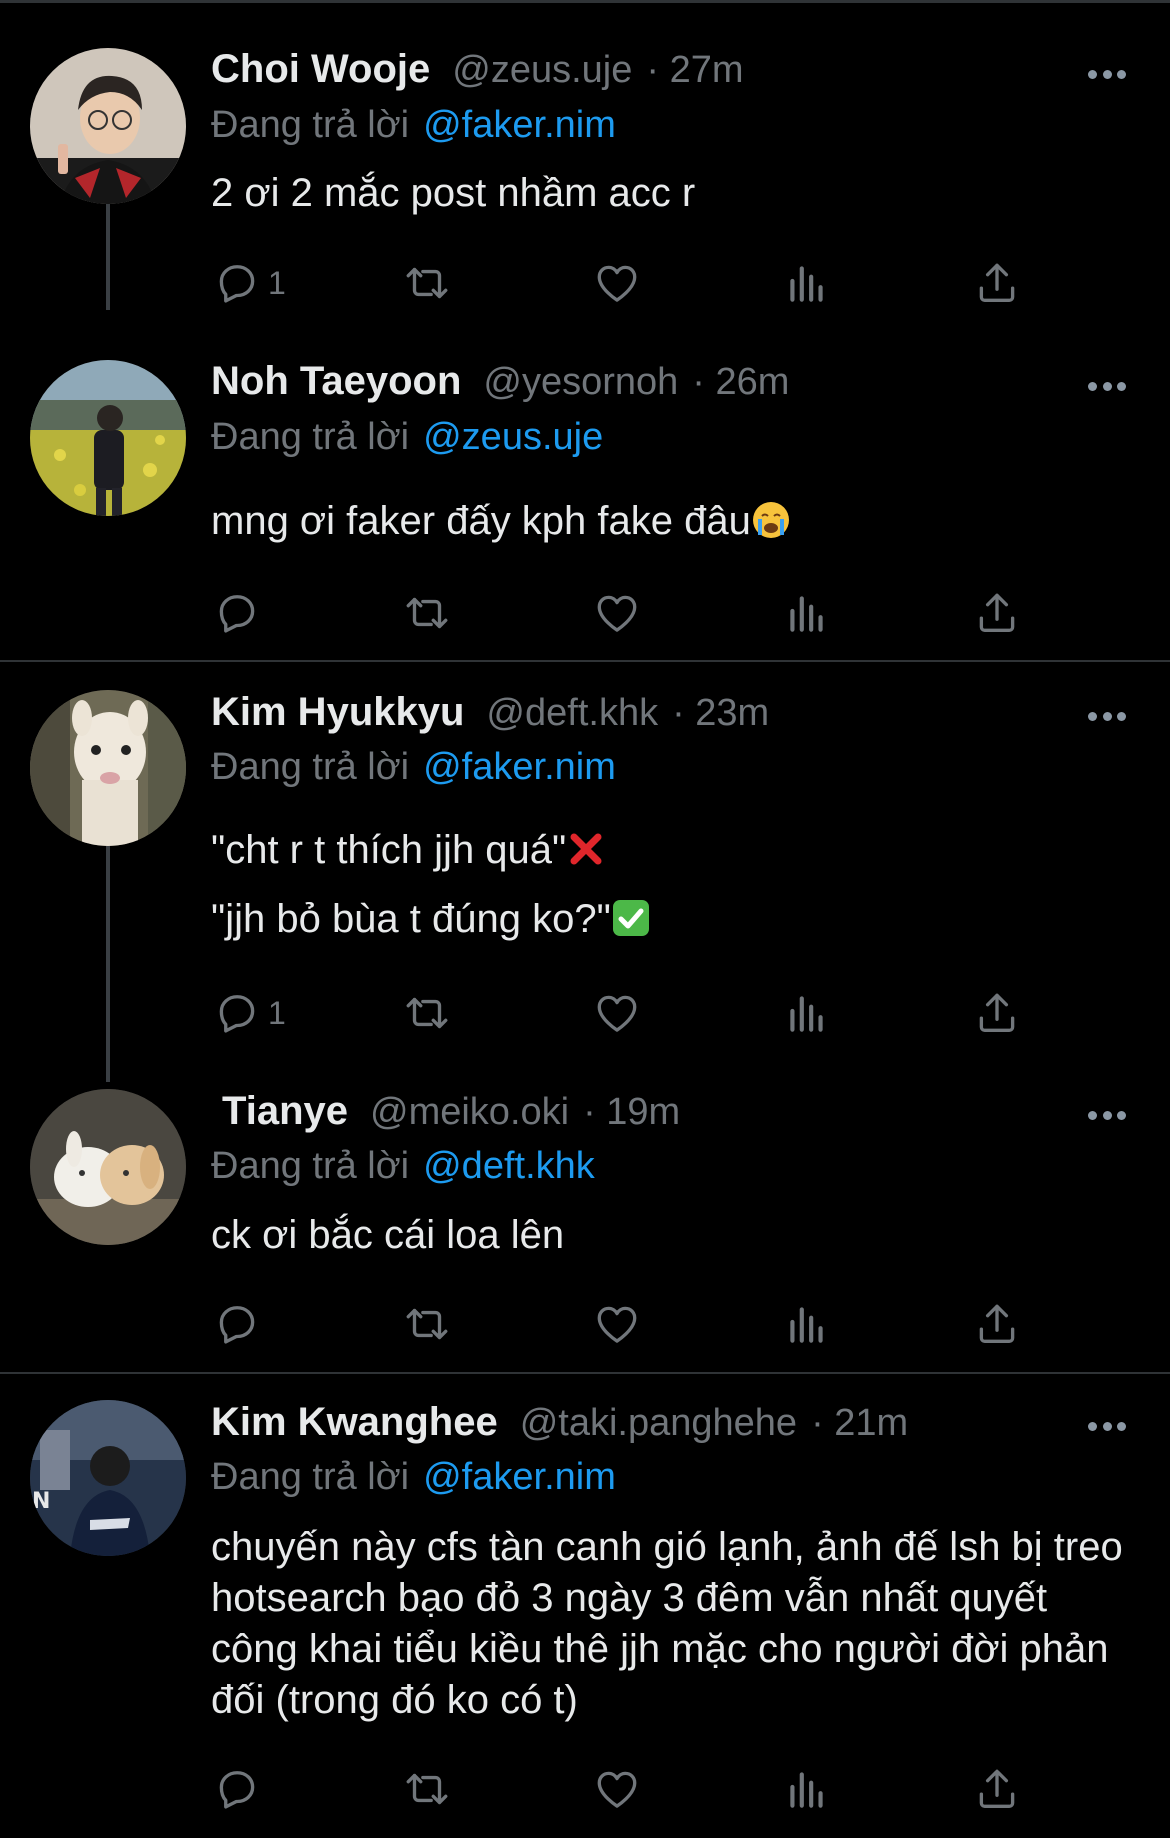 This screenshot has height=1838, width=1170. Describe the element at coordinates (740, 382) in the screenshot. I see `timestamp: · 26m` at that location.